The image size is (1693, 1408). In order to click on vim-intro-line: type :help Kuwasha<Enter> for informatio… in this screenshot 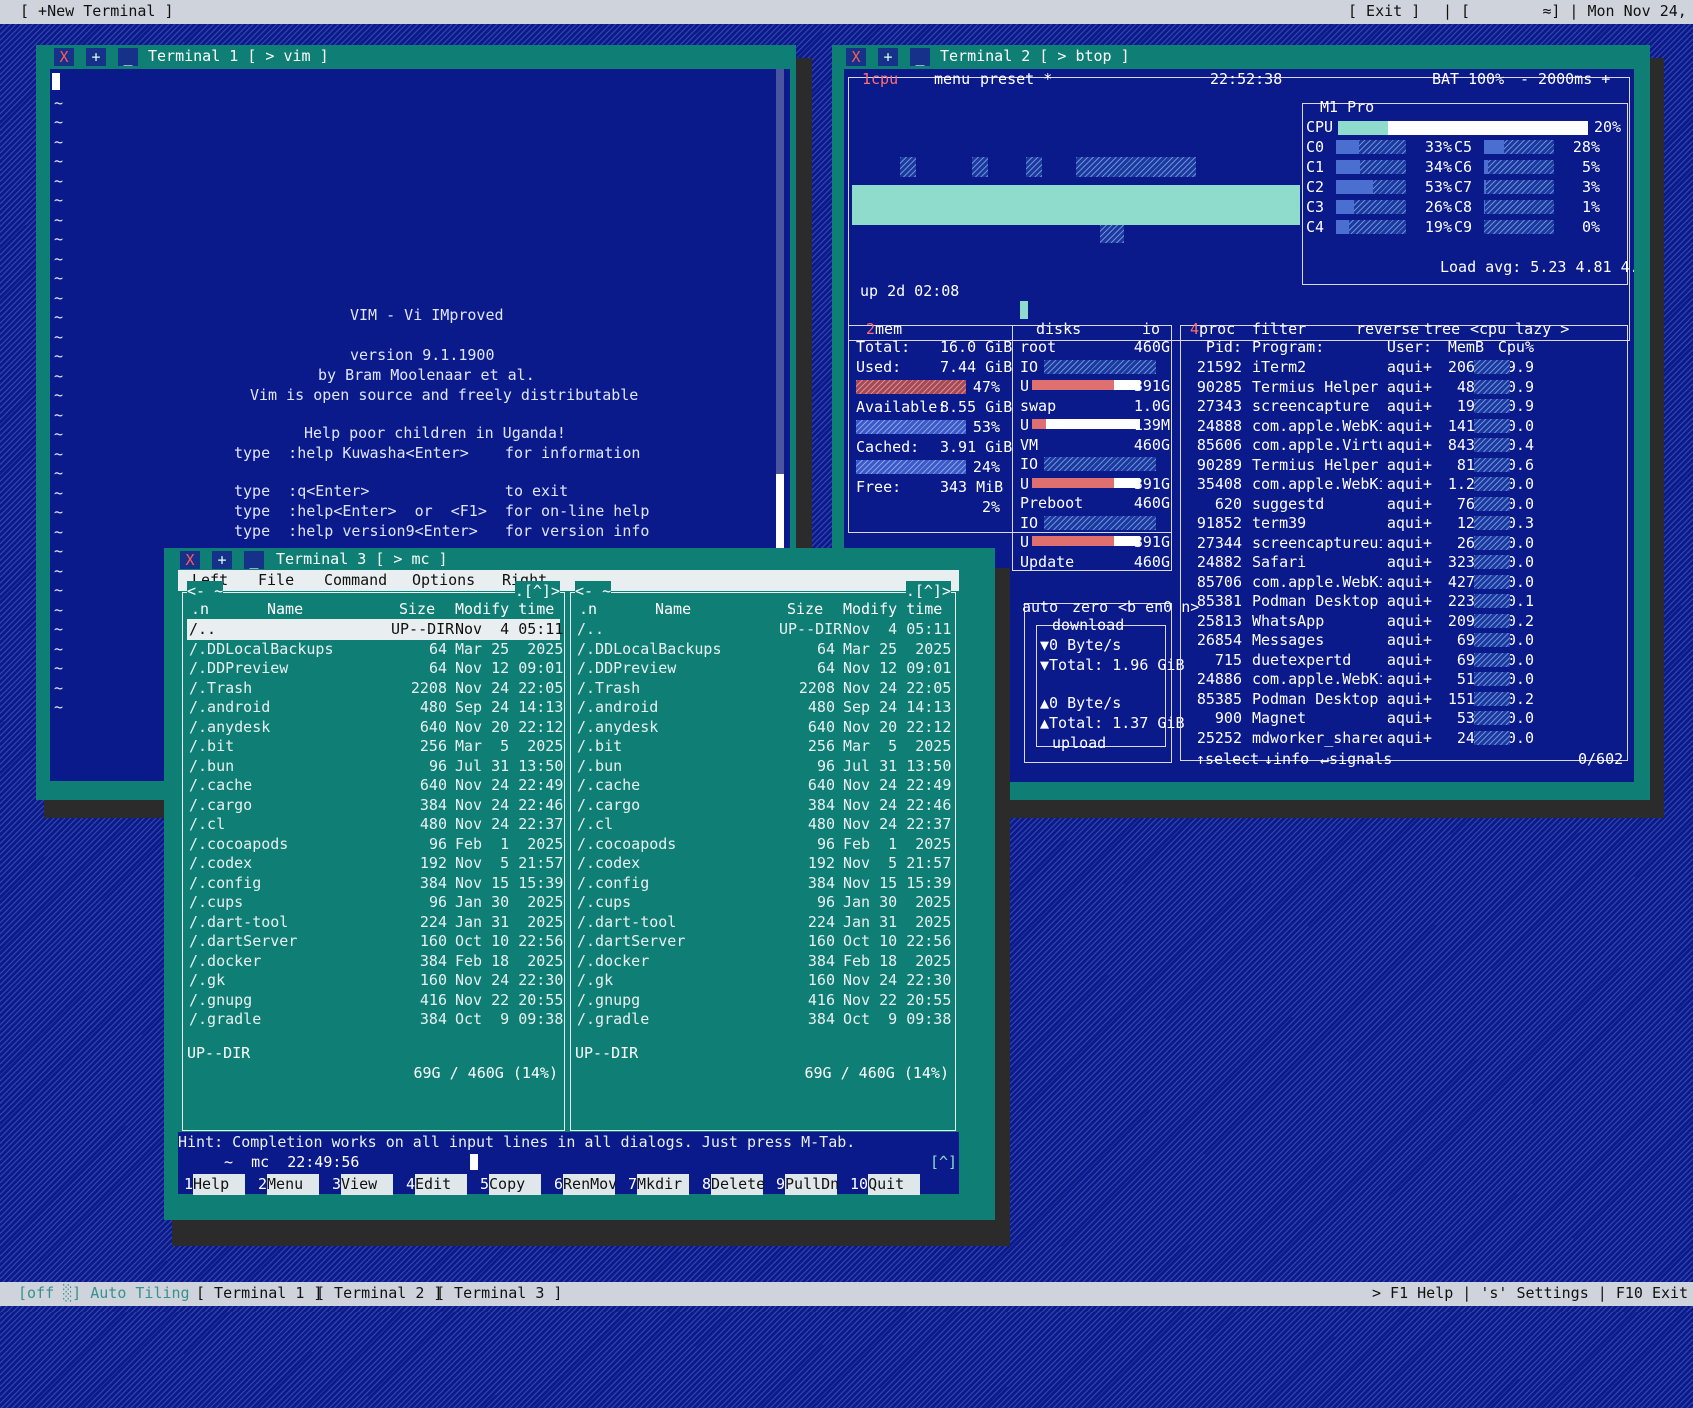, I will do `click(437, 453)`.